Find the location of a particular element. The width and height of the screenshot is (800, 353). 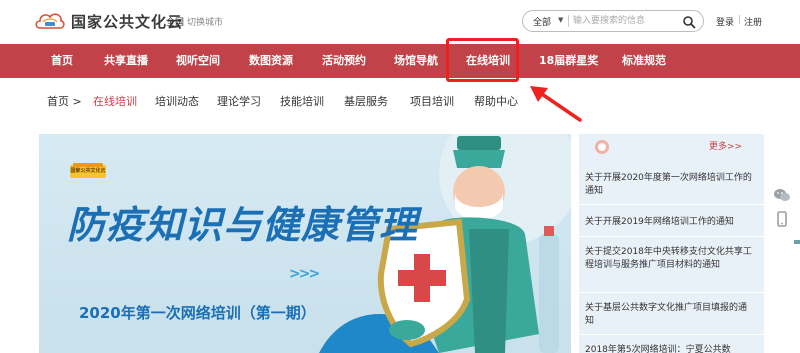

breadcrumb-subnav: 首页 > 在线培训 培训动态 理论学习 技能培训 基层服务 项目培训 帮助中心 is located at coordinates (400, 100).